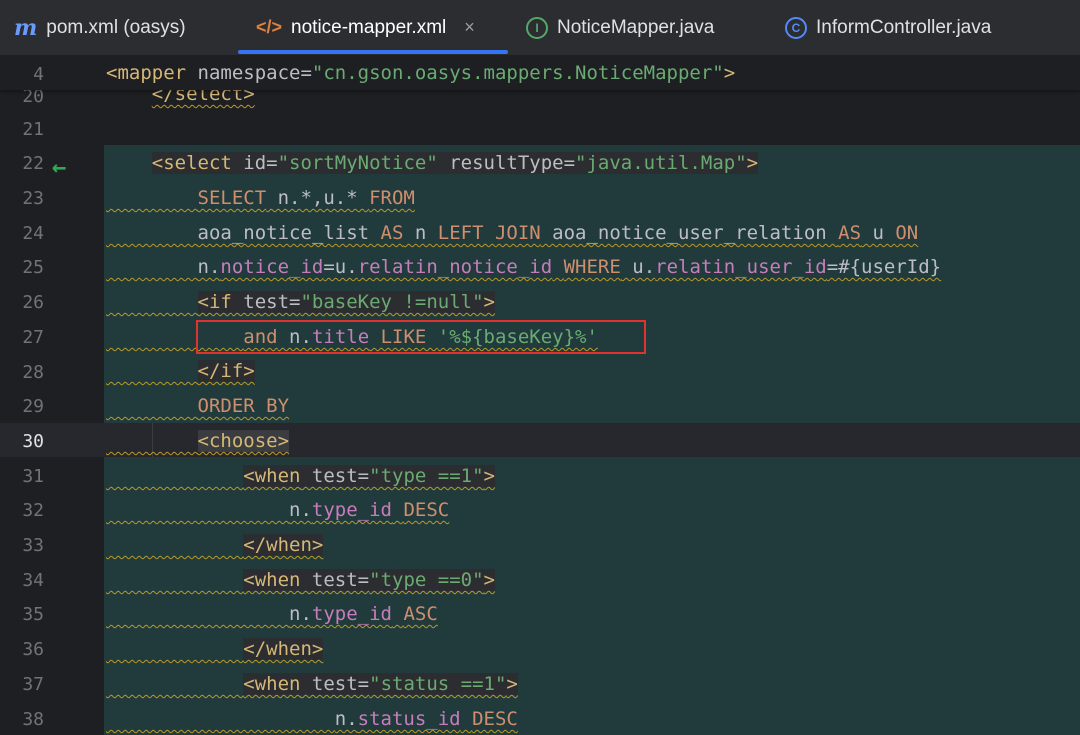 The image size is (1080, 735). I want to click on code-line-35: n.type_id ASC, so click(363, 614).